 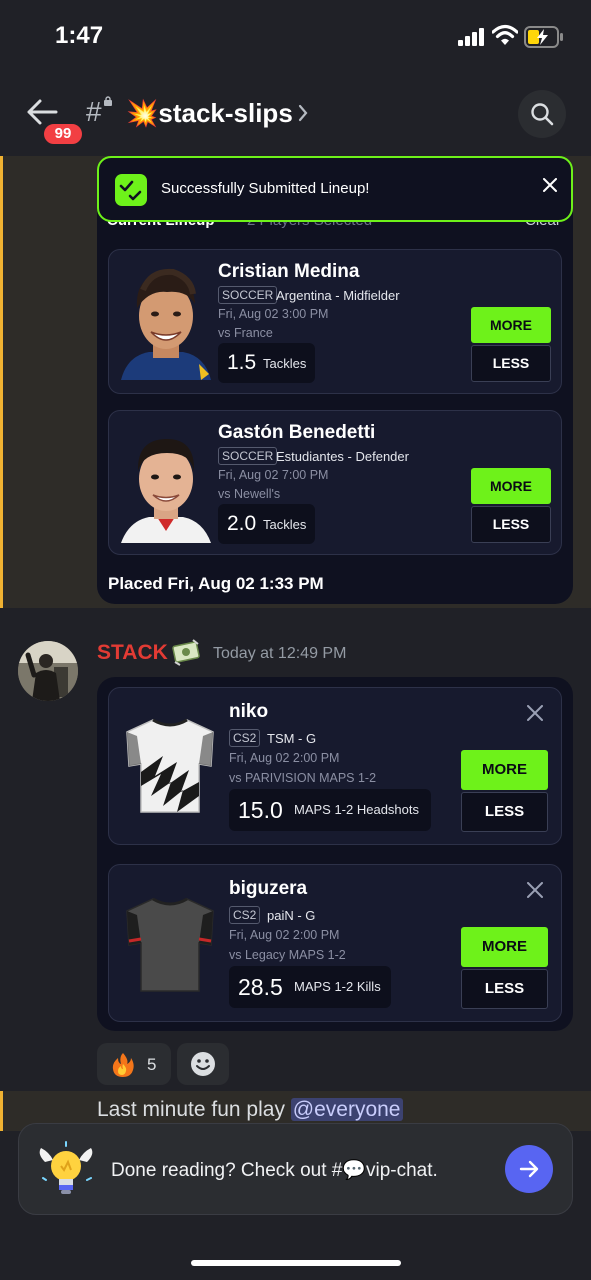 I want to click on stat-line: 1.5 Tackles, so click(x=266, y=363).